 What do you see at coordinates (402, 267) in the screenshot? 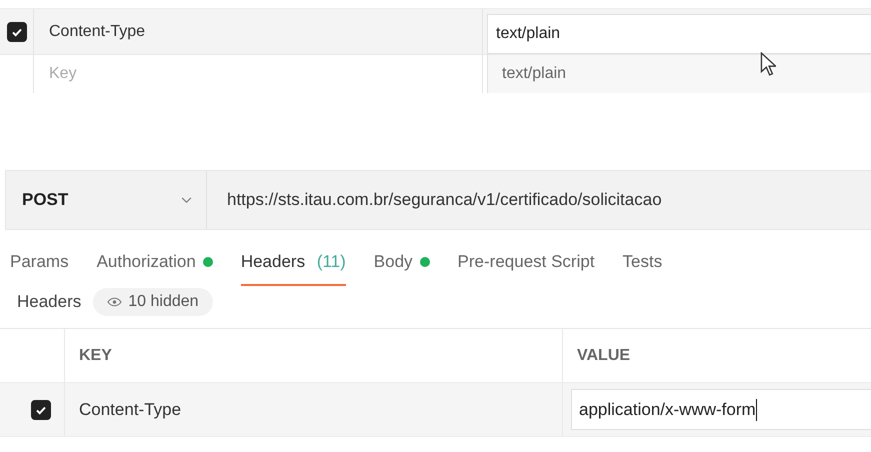
I see `tab: Body` at bounding box center [402, 267].